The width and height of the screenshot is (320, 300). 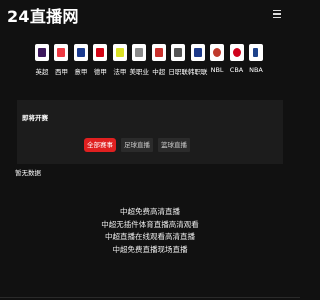 What do you see at coordinates (81, 72) in the screenshot?
I see `league-label: 意甲` at bounding box center [81, 72].